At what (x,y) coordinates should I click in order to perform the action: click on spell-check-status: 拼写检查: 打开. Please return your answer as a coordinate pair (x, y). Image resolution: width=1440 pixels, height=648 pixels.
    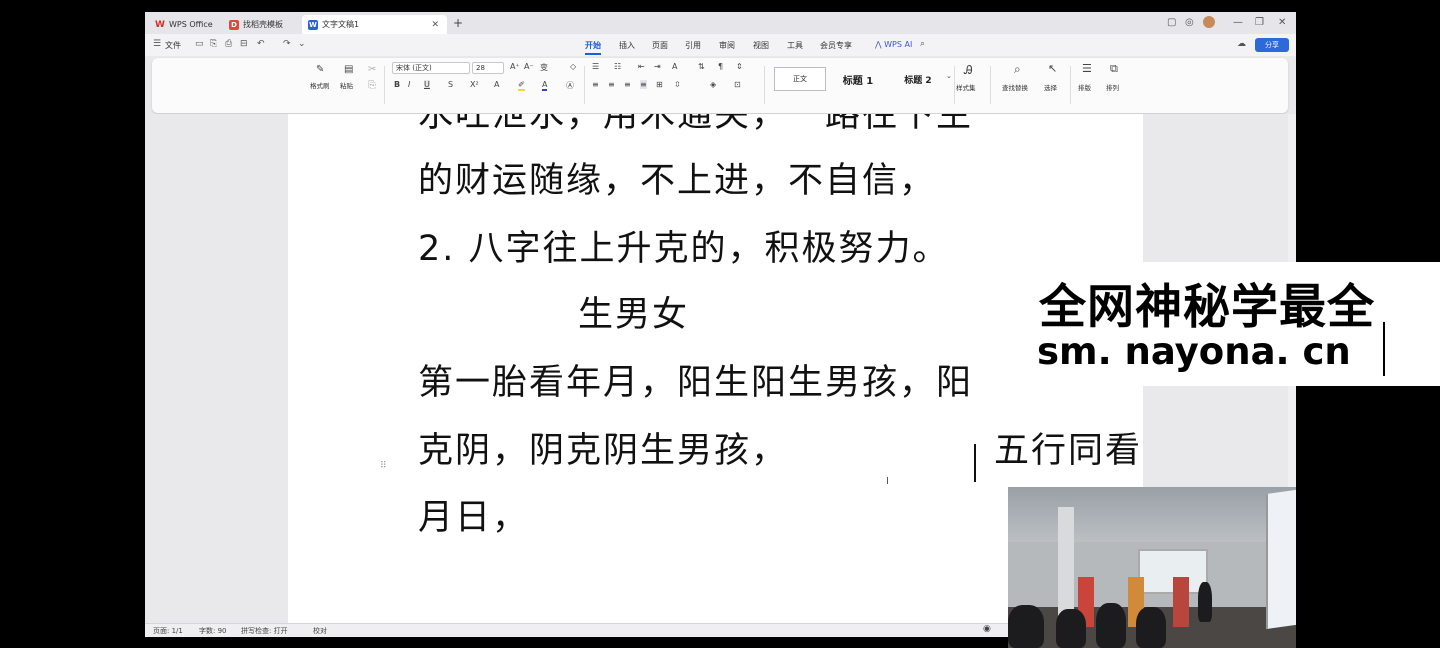
    Looking at the image, I should click on (264, 631).